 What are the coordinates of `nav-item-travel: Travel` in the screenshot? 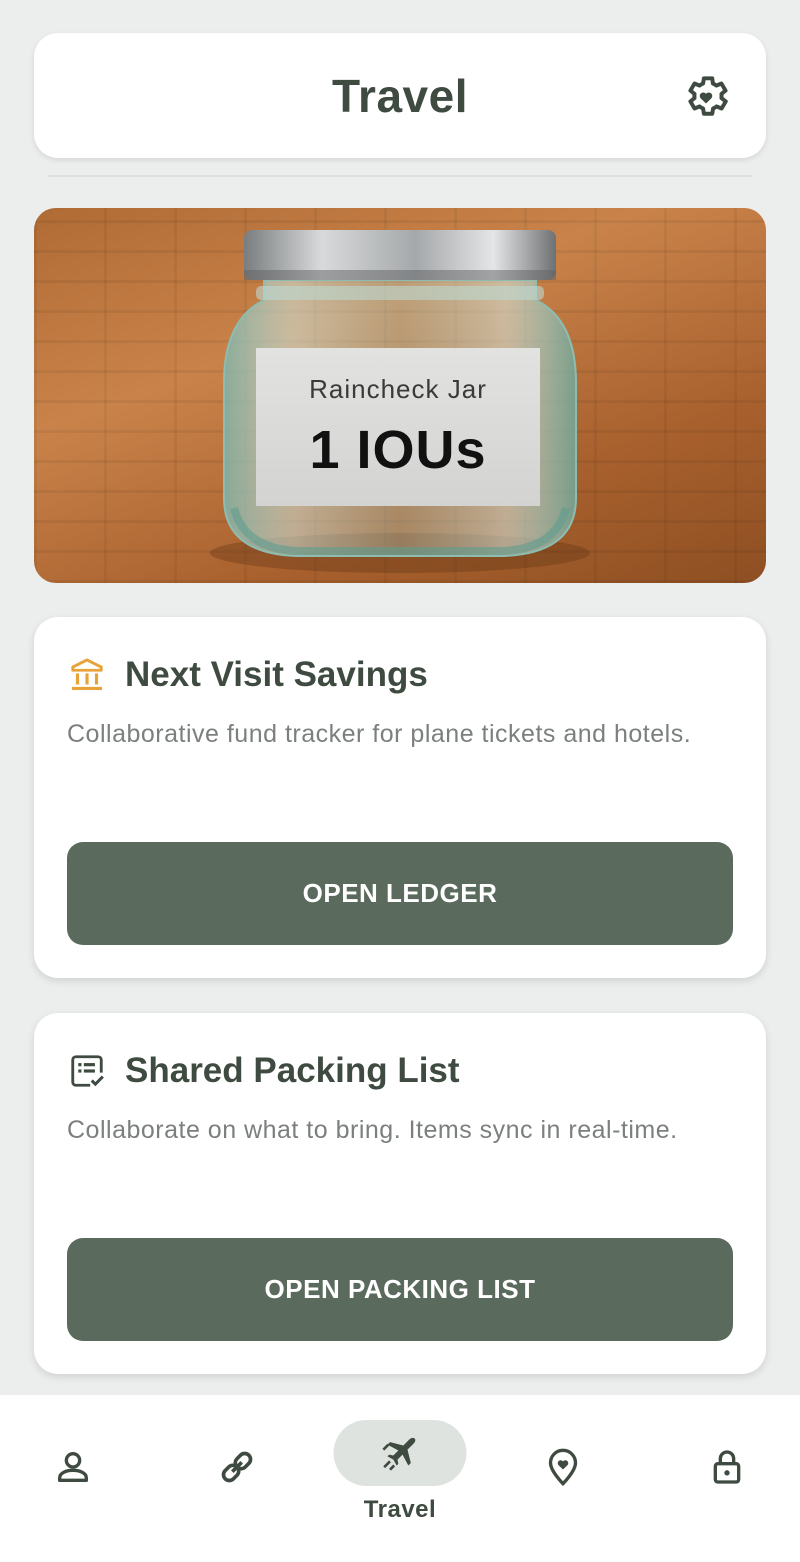 It's located at (400, 1478).